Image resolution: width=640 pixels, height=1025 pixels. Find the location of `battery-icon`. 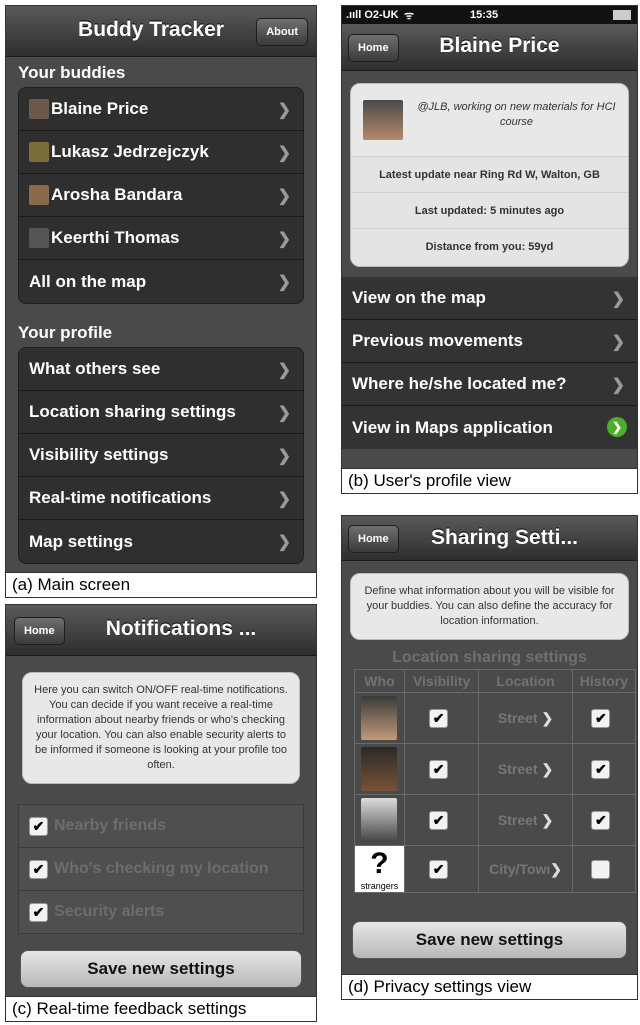

battery-icon is located at coordinates (622, 15).